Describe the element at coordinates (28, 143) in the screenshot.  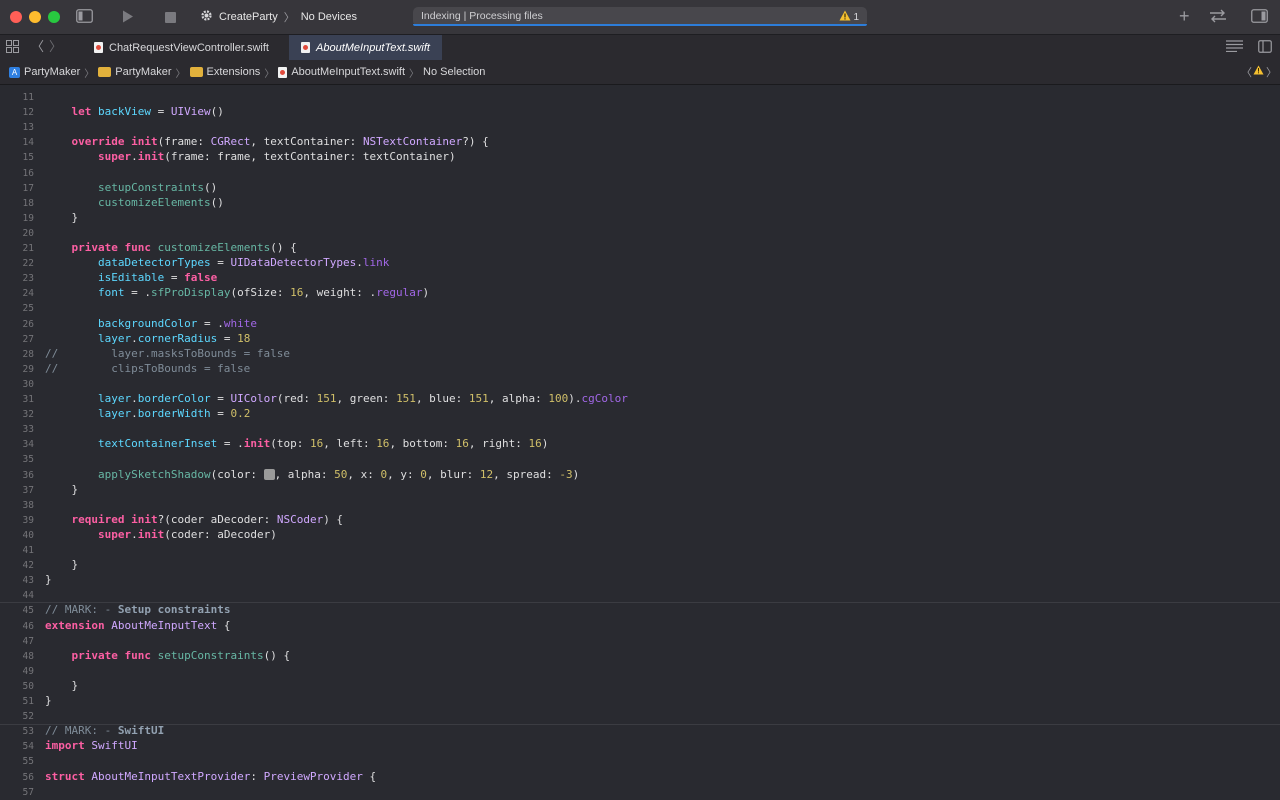
I see `line-number: 14` at that location.